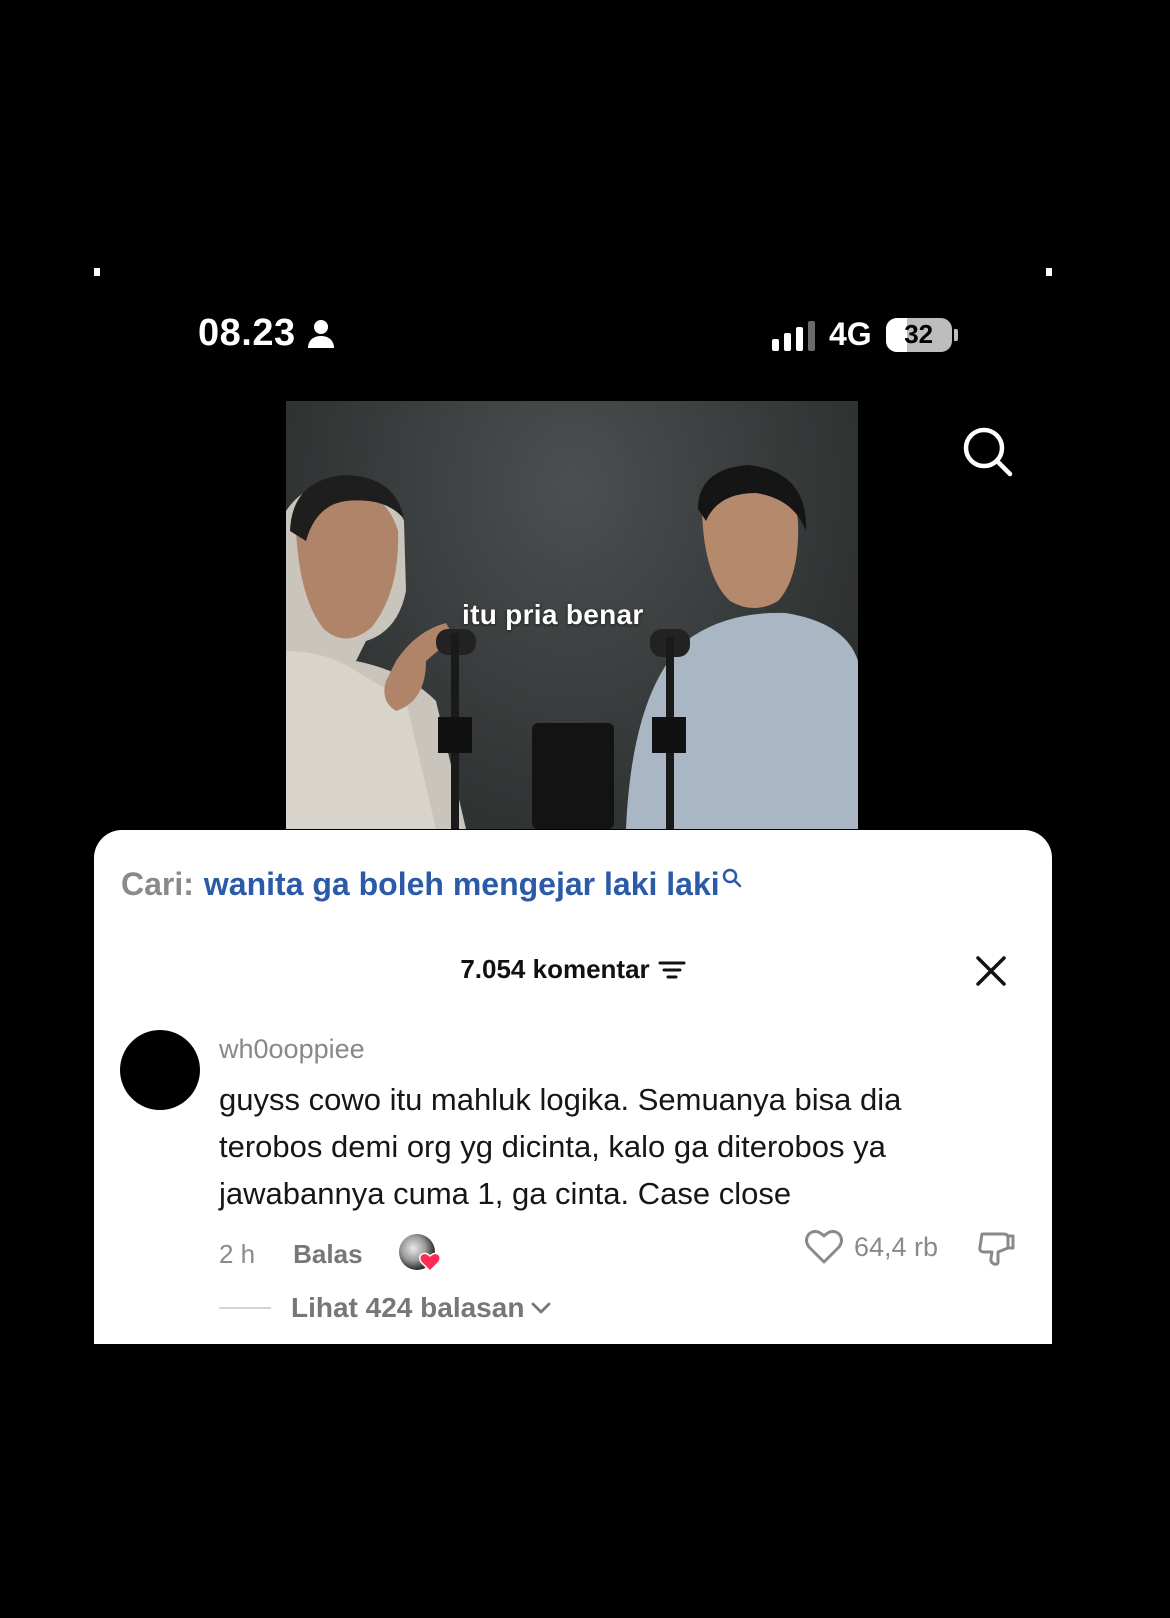 The height and width of the screenshot is (1618, 1170). Describe the element at coordinates (672, 970) in the screenshot. I see `sort-filter-icon` at that location.